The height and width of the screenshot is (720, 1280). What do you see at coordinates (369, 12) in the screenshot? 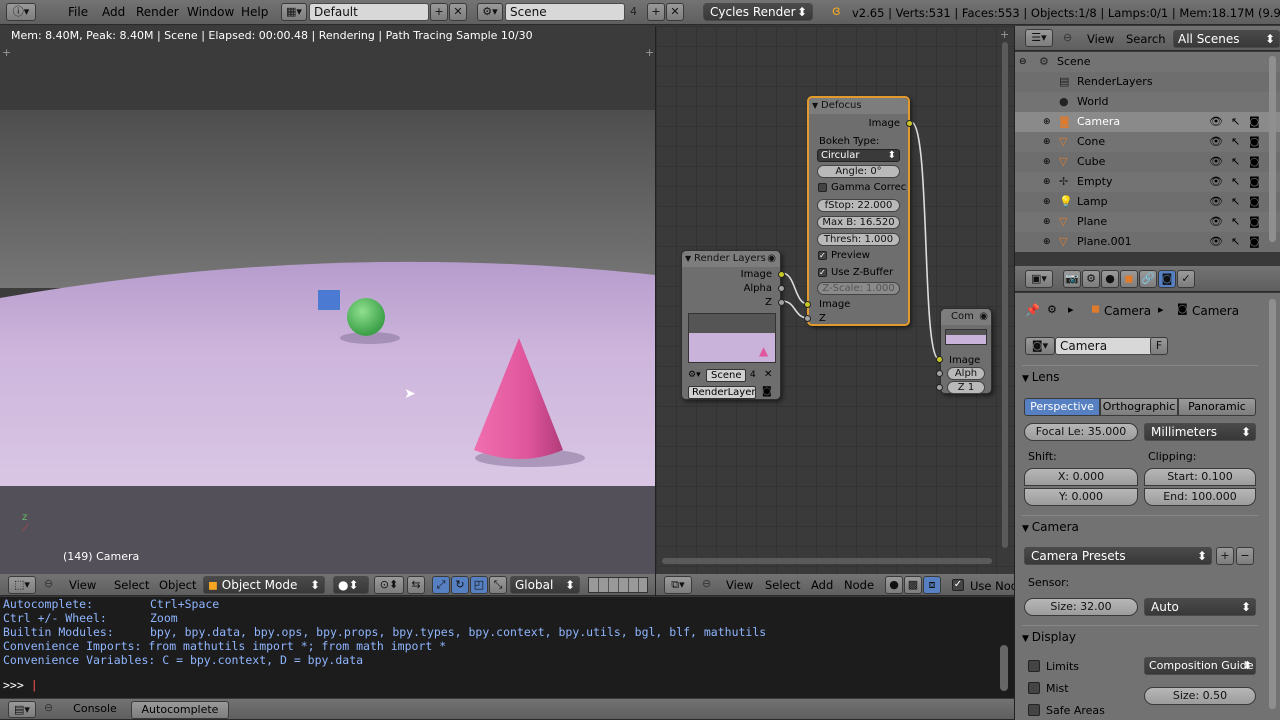
I see `screen-layout-field: Default` at bounding box center [369, 12].